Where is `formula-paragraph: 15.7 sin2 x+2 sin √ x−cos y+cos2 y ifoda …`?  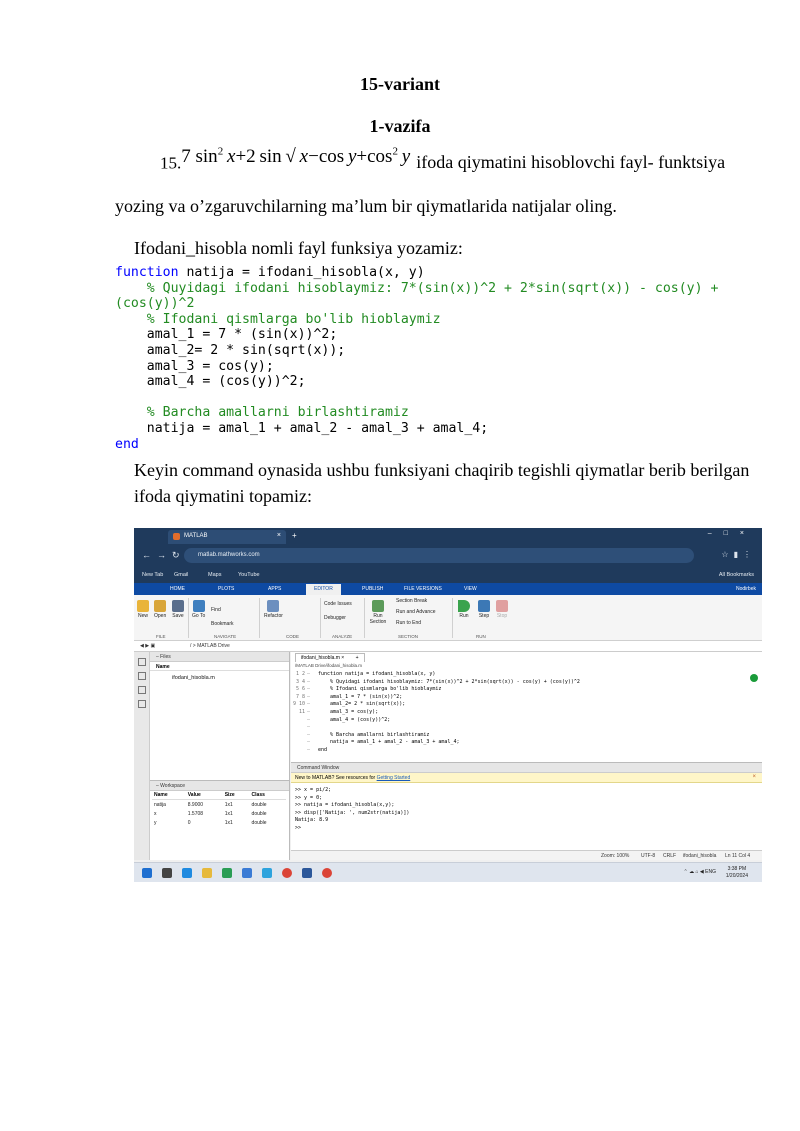 formula-paragraph: 15.7 sin2 x+2 sin √ x−cos y+cos2 y ifoda … is located at coordinates (443, 160).